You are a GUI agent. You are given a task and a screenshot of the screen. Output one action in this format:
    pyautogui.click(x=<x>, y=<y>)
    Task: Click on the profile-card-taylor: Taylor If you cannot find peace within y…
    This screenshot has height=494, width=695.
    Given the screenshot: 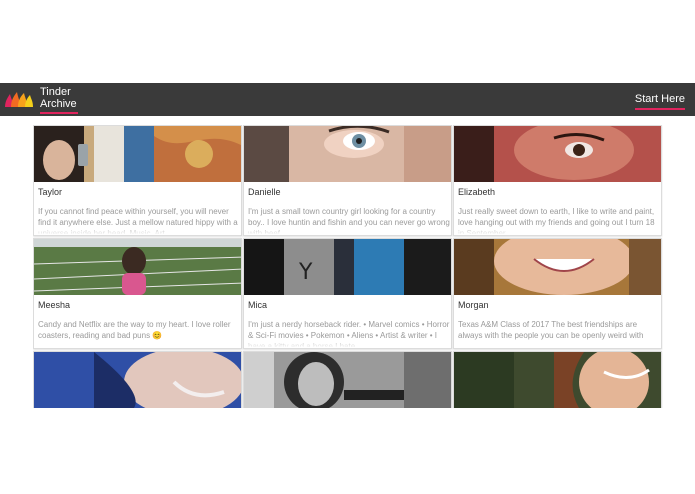 What is the action you would take?
    pyautogui.click(x=137, y=180)
    